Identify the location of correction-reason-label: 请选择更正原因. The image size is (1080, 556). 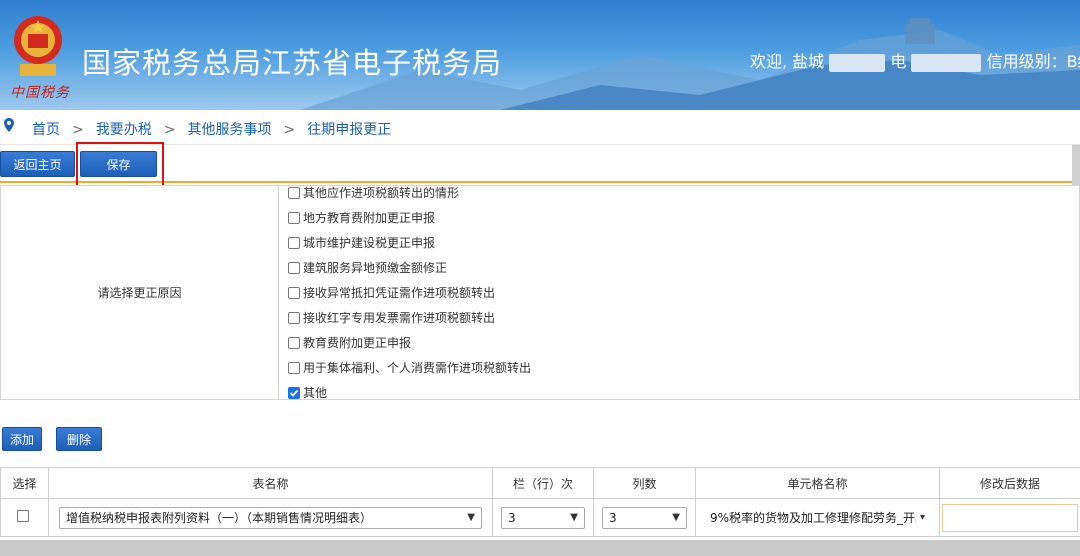
(140, 292).